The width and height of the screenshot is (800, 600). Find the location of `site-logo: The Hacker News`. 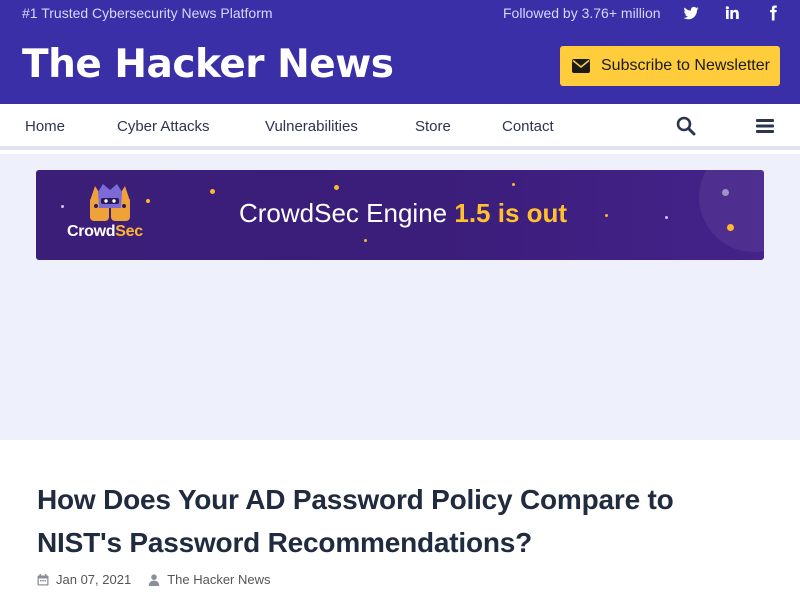

site-logo: The Hacker News is located at coordinates (208, 65).